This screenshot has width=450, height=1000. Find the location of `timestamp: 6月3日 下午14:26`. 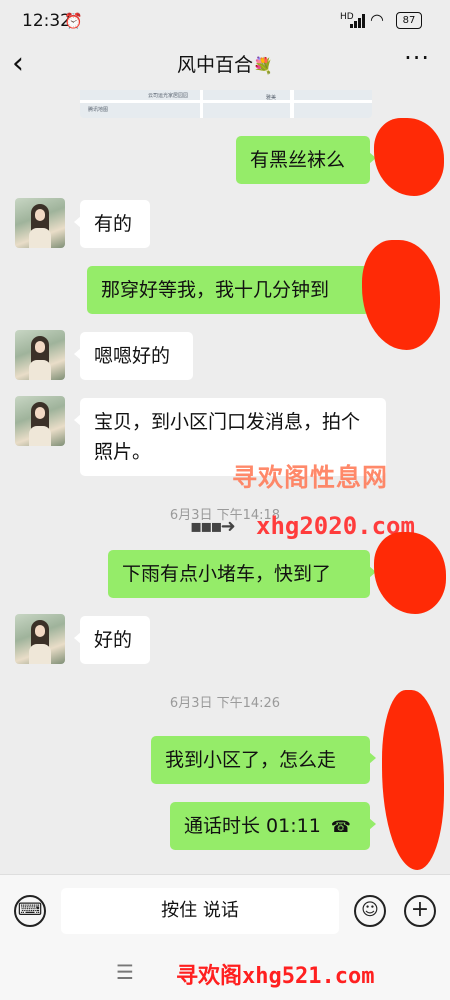

timestamp: 6月3日 下午14:26 is located at coordinates (225, 703).